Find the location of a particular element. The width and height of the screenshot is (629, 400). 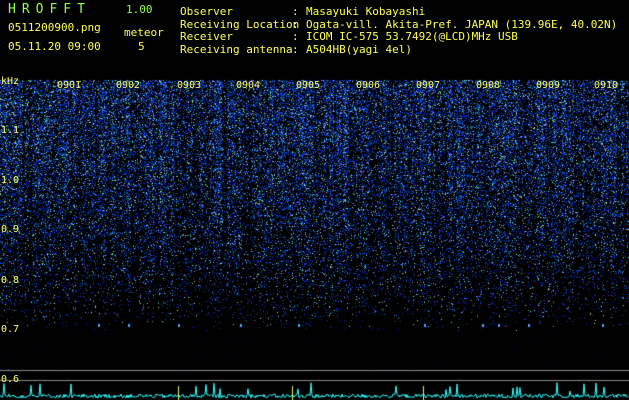

app-title: HROFFT is located at coordinates (49, 9).